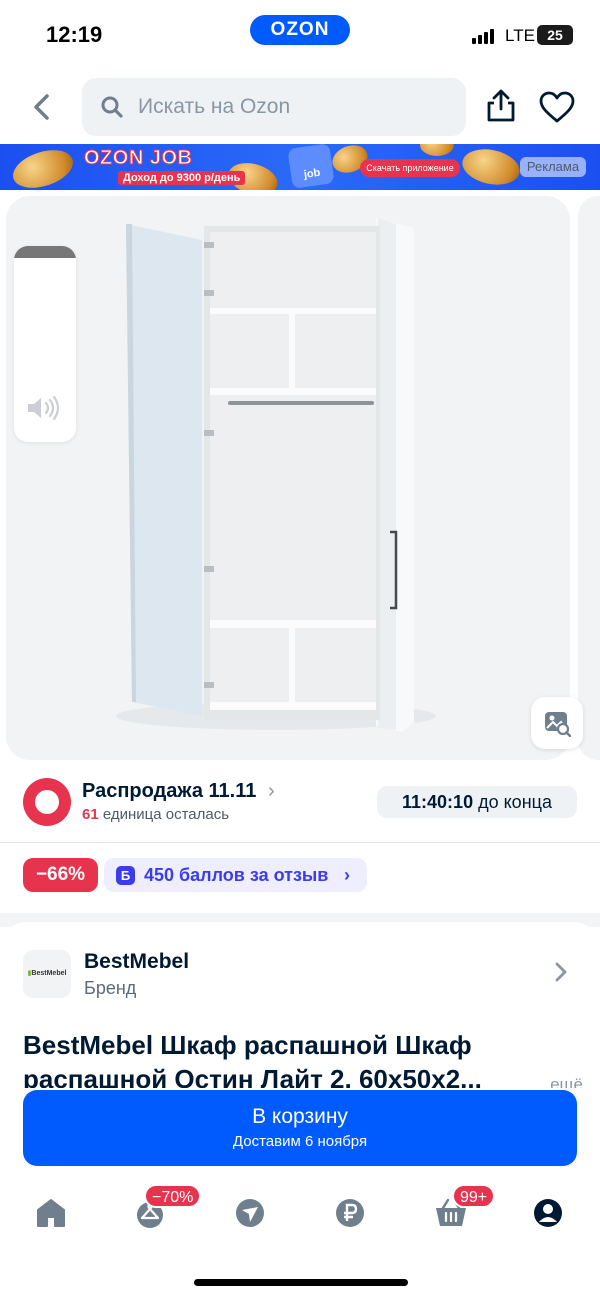 The height and width of the screenshot is (1297, 600). I want to click on sound-icon, so click(45, 408).